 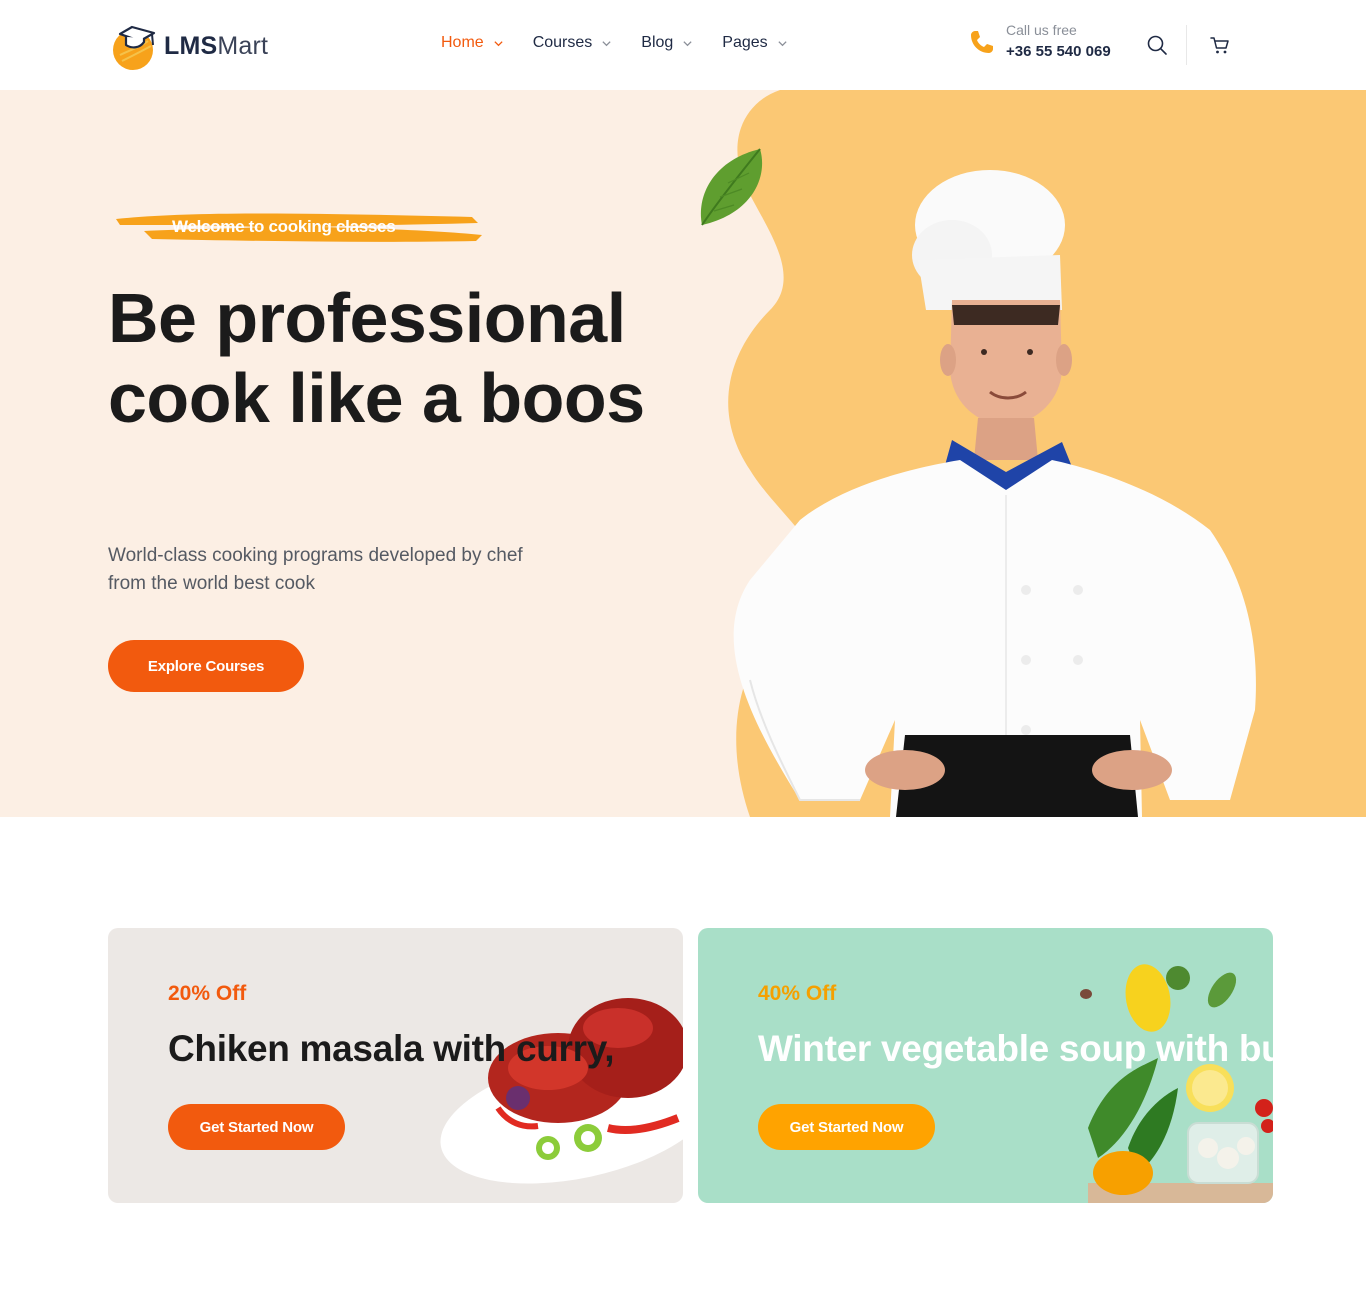 I want to click on contact-texts: Call us free +36 55 540 069, so click(x=1058, y=42).